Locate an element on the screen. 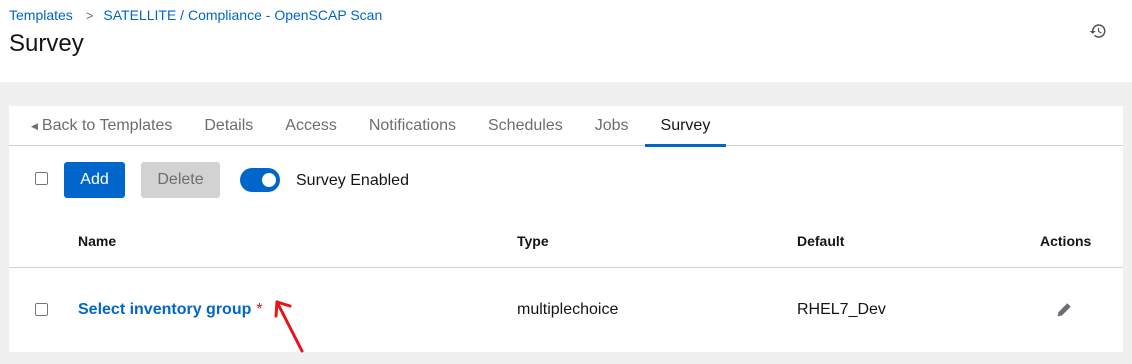 The width and height of the screenshot is (1132, 364). pencil-icon is located at coordinates (1064, 310).